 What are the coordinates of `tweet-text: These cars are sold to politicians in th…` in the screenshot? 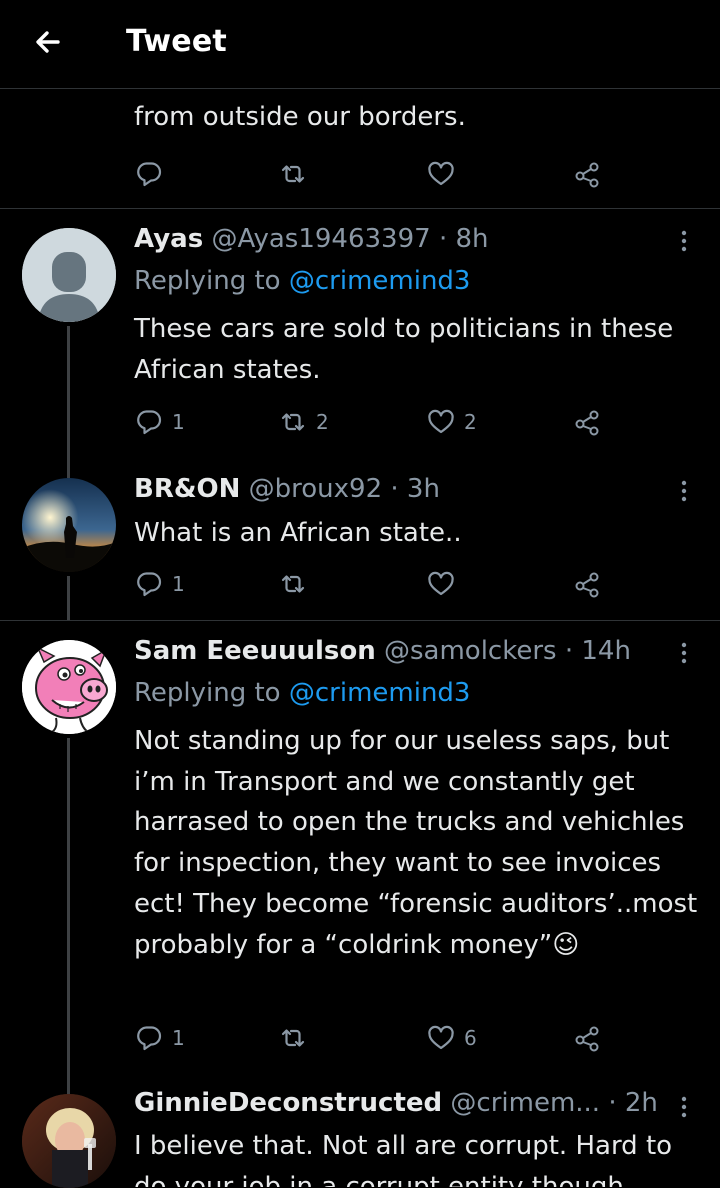 It's located at (404, 349).